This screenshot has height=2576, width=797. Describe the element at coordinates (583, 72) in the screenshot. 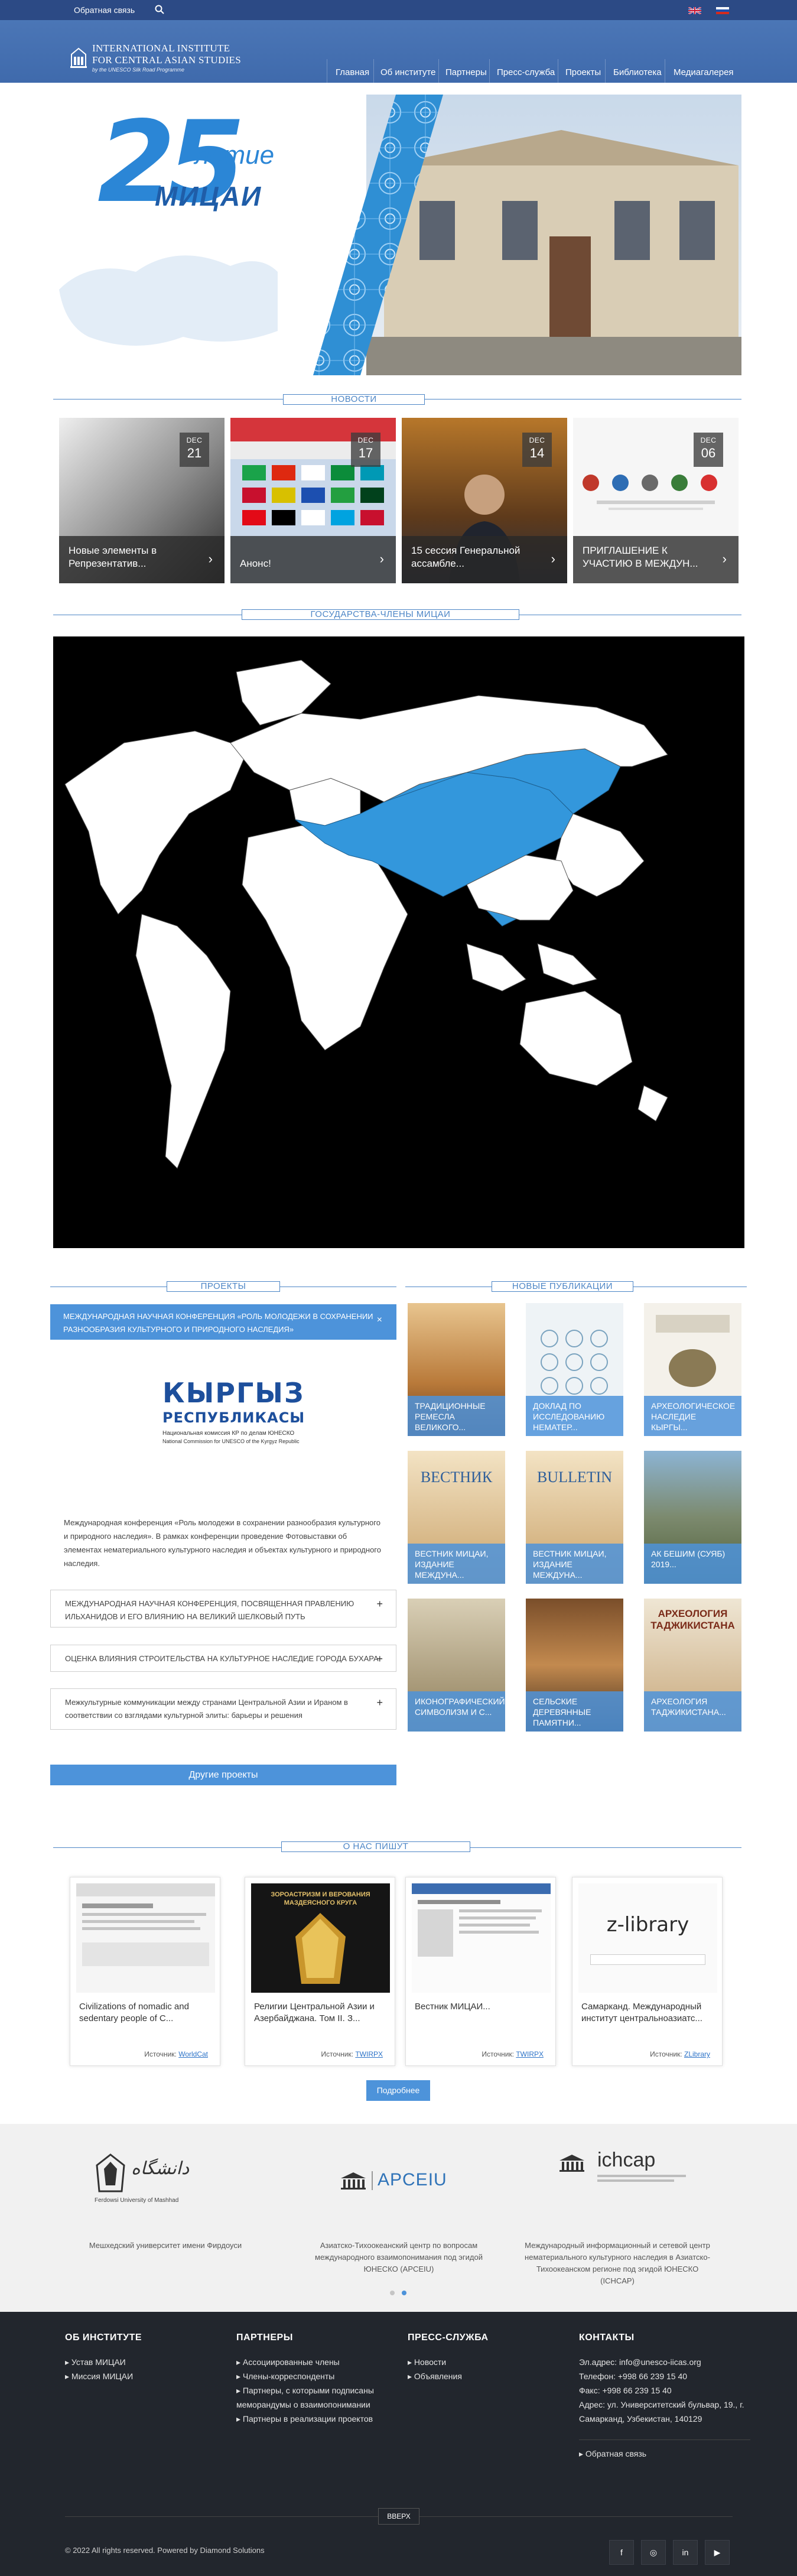

I see `nav-projects: Проекты` at that location.